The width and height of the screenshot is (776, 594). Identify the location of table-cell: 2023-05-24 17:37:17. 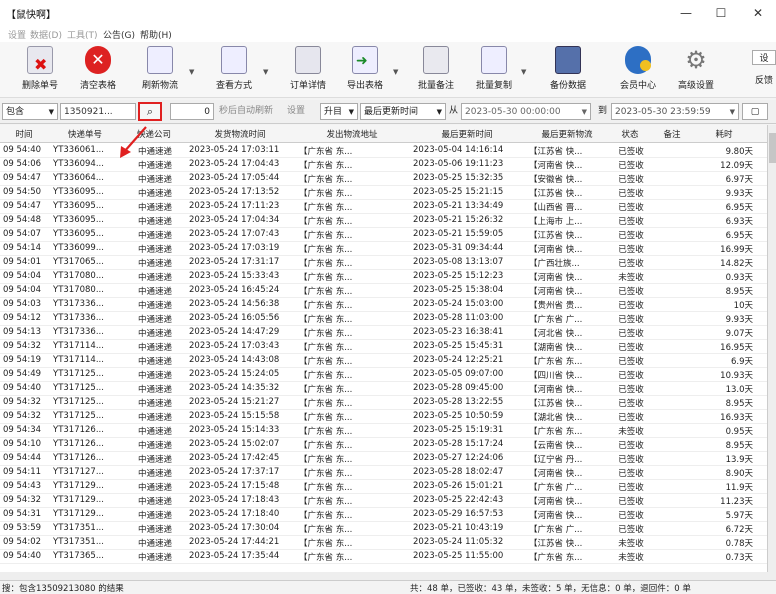
(234, 472).